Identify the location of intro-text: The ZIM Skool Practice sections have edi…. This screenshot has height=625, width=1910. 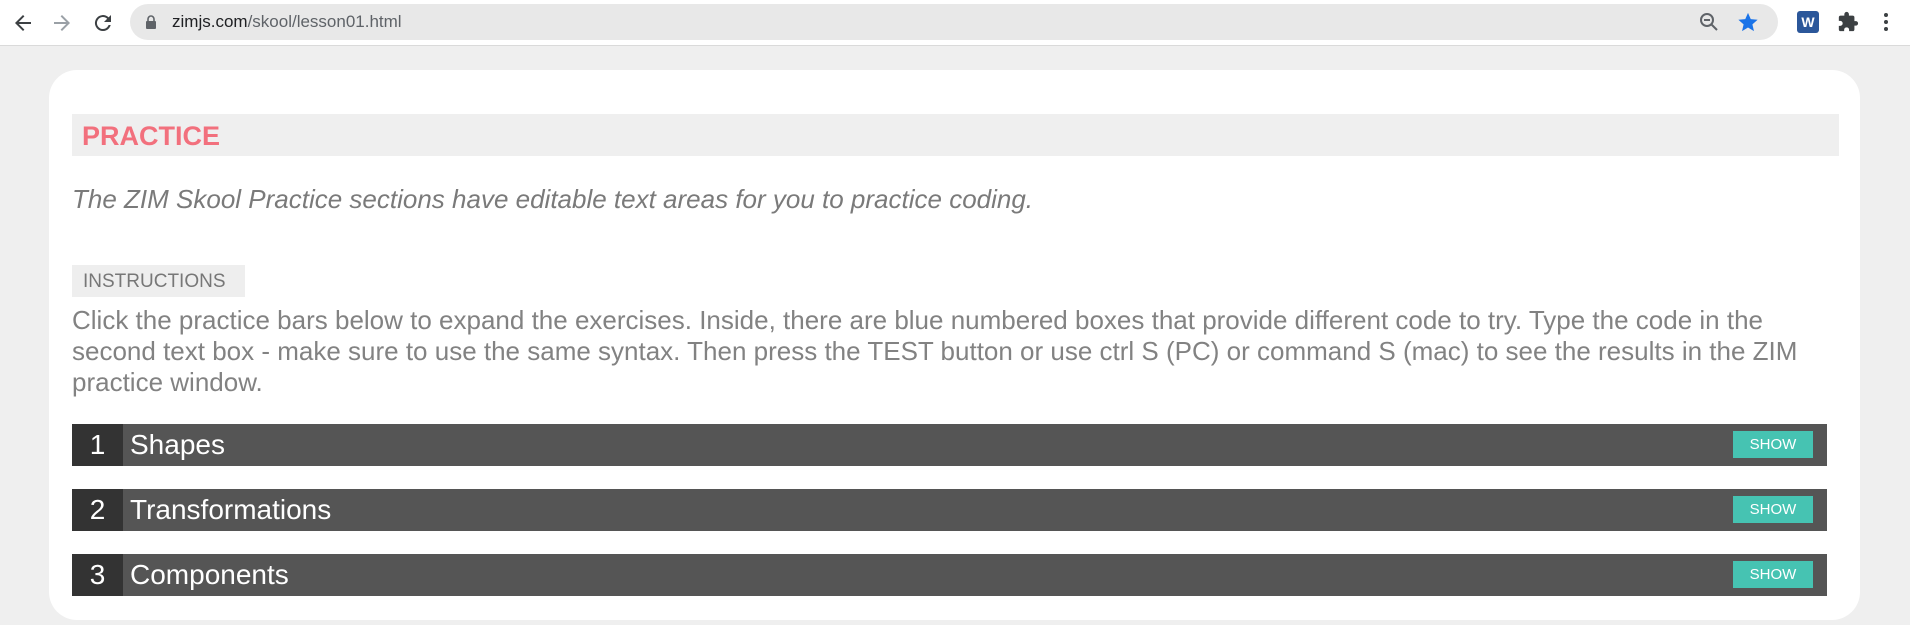
(553, 199).